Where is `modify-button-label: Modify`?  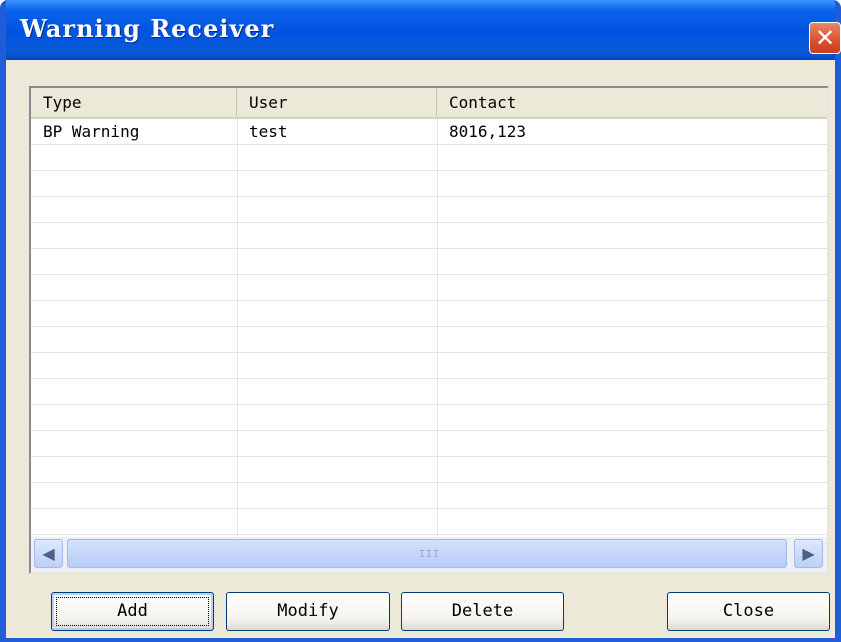
modify-button-label: Modify is located at coordinates (308, 611).